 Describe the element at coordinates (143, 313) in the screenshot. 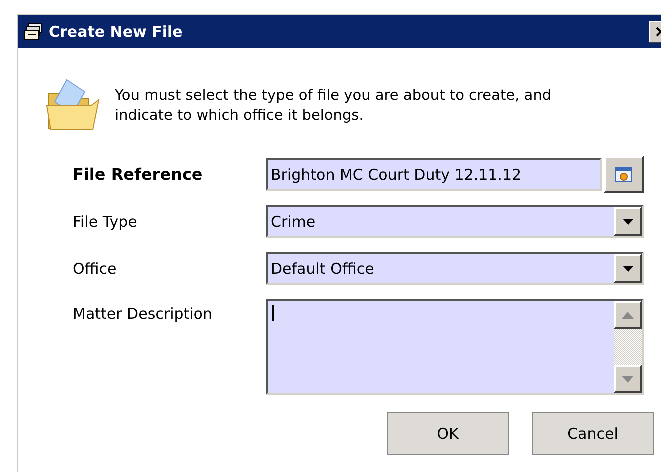

I see `field-label: Matter Description` at that location.